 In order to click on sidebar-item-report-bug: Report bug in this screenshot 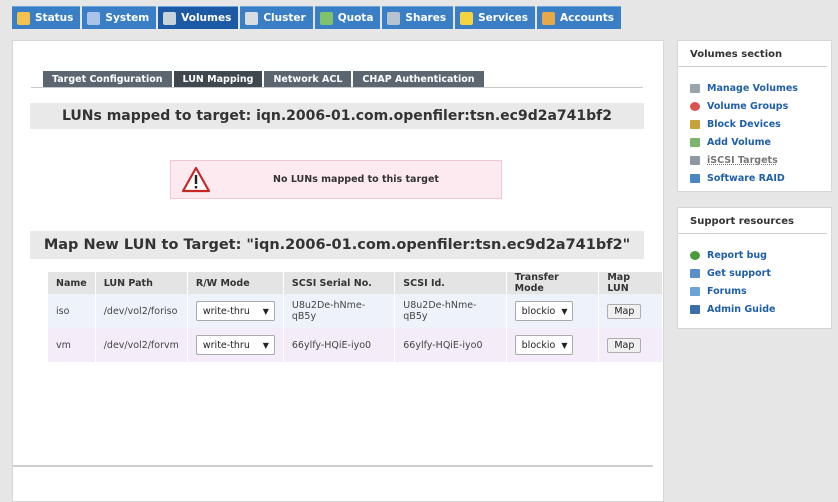, I will do `click(754, 255)`.